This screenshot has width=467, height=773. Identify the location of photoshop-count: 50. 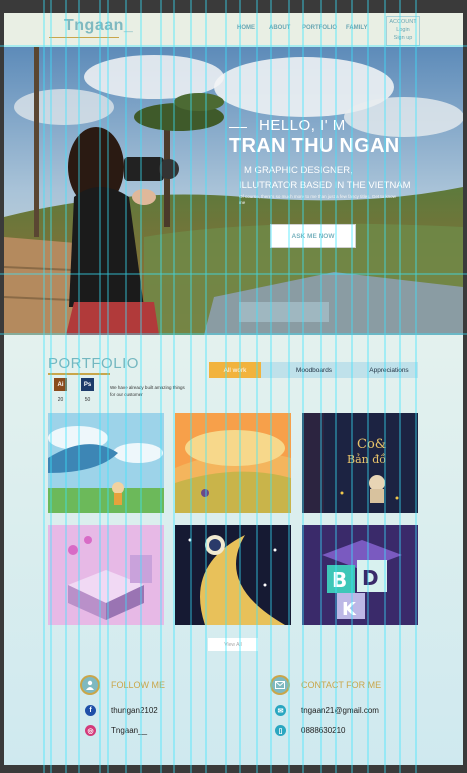
(87, 400).